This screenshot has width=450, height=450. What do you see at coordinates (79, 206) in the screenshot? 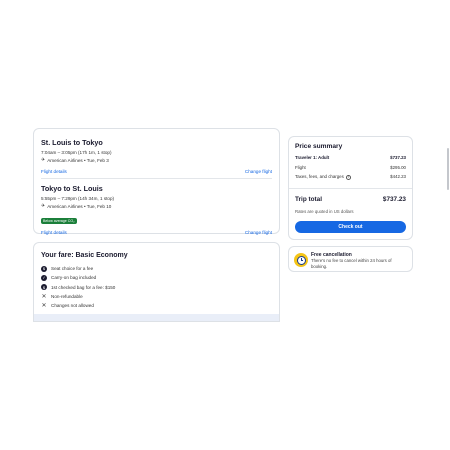
I see `return-airline: American Airlines • Tue, Feb 10` at bounding box center [79, 206].